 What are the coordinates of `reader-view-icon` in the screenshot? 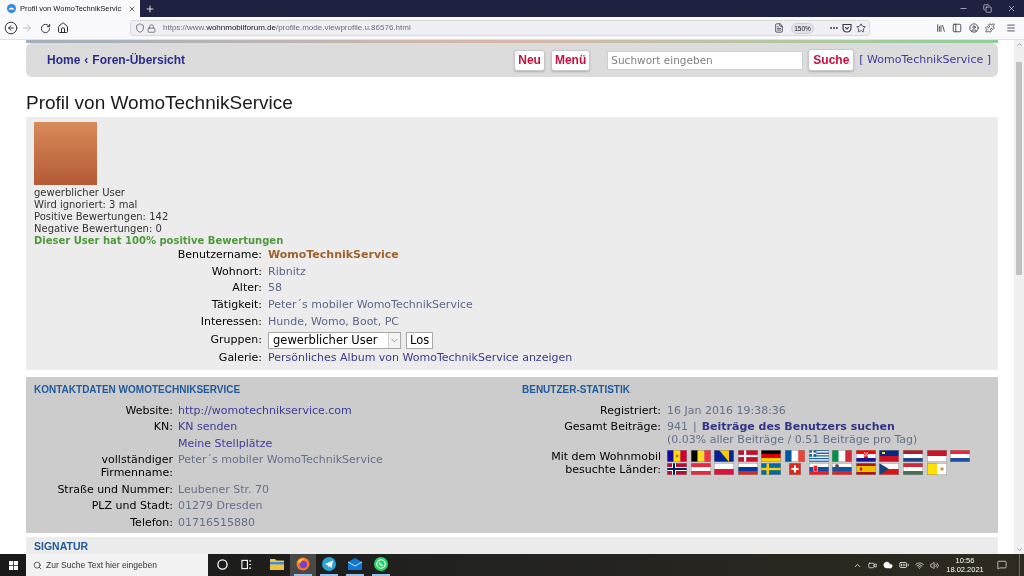 It's located at (779, 28).